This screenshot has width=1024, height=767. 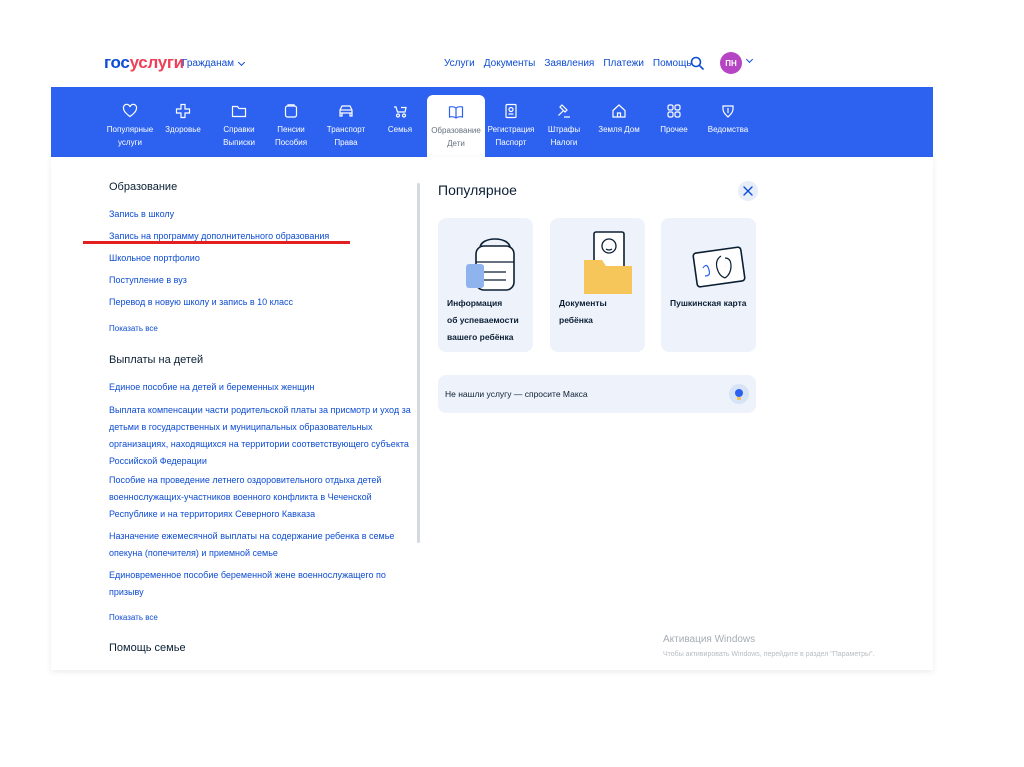 What do you see at coordinates (130, 122) in the screenshot?
I see `category-popular: Популярные услуги` at bounding box center [130, 122].